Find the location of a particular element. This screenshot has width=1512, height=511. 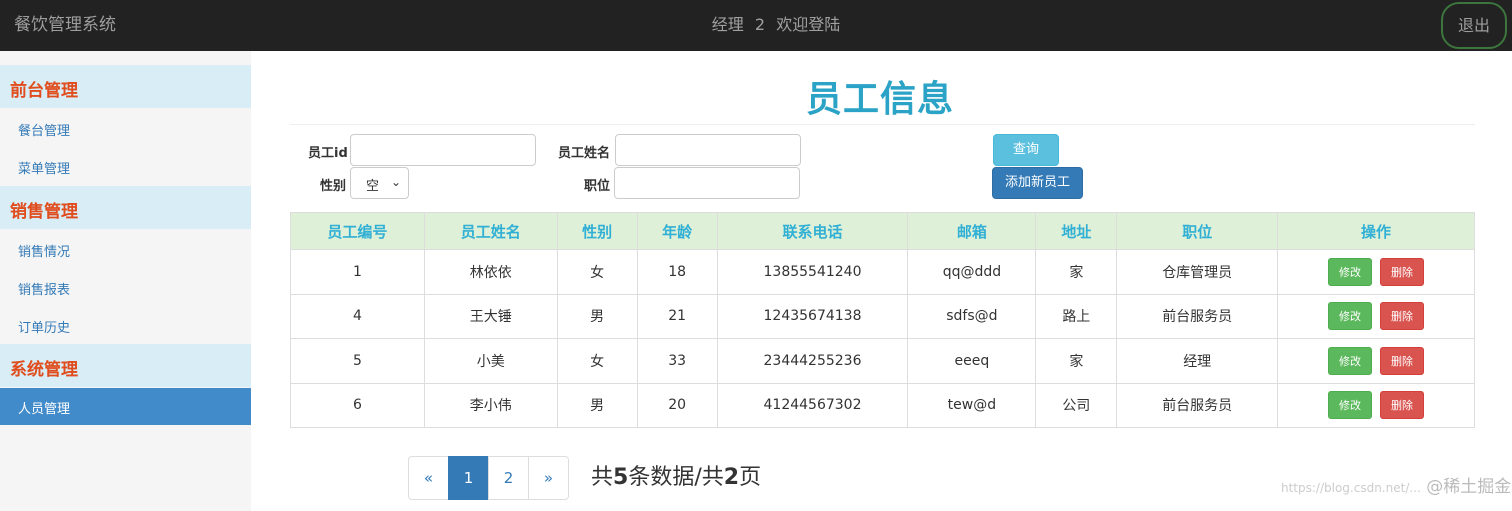

header-gender: 性别 is located at coordinates (597, 231).